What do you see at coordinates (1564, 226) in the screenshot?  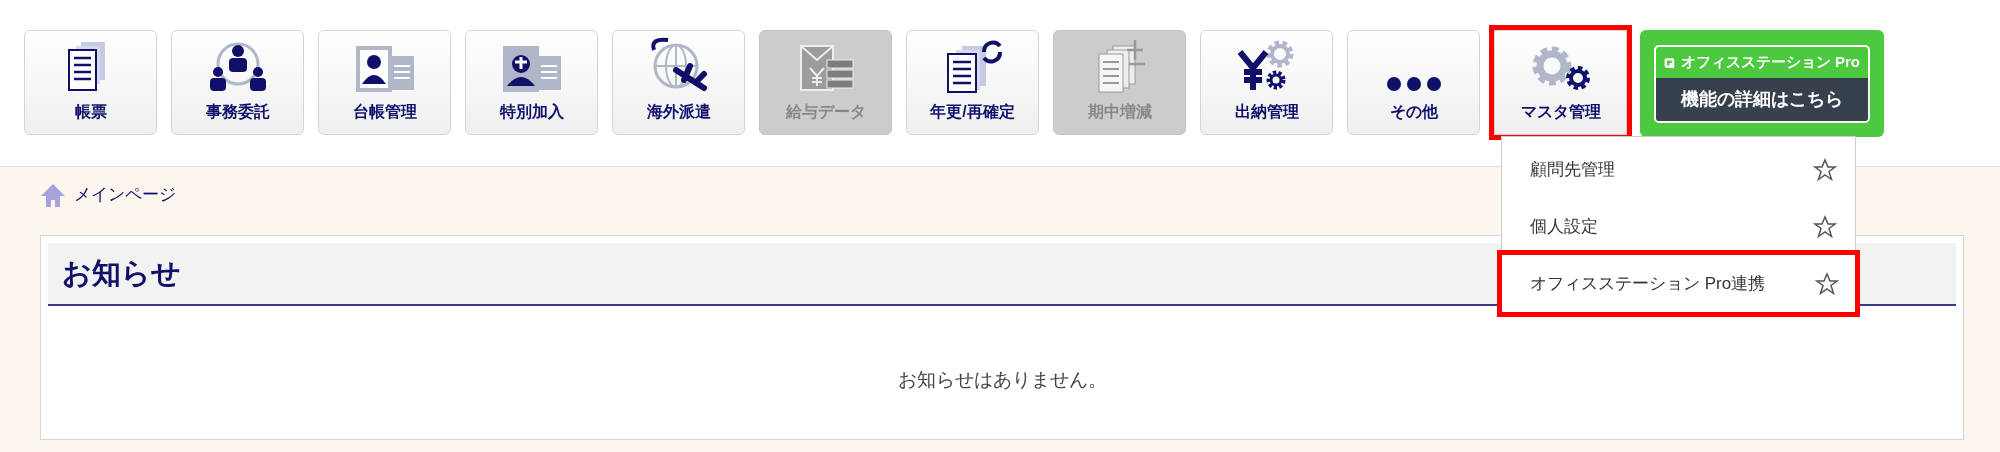 I see `menu-item-label: 個人設定` at bounding box center [1564, 226].